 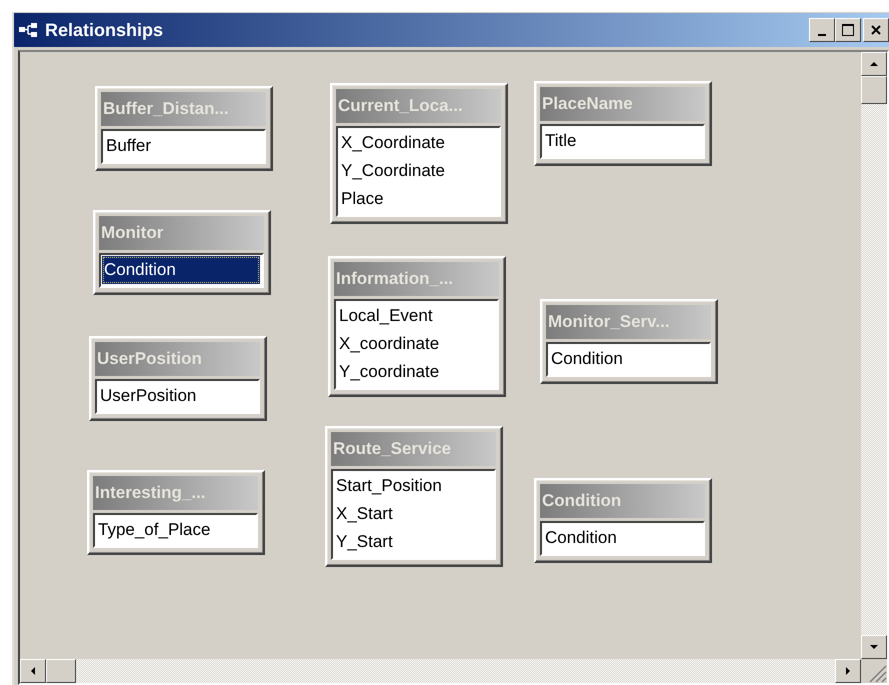 I want to click on maximize-icon, so click(x=848, y=30).